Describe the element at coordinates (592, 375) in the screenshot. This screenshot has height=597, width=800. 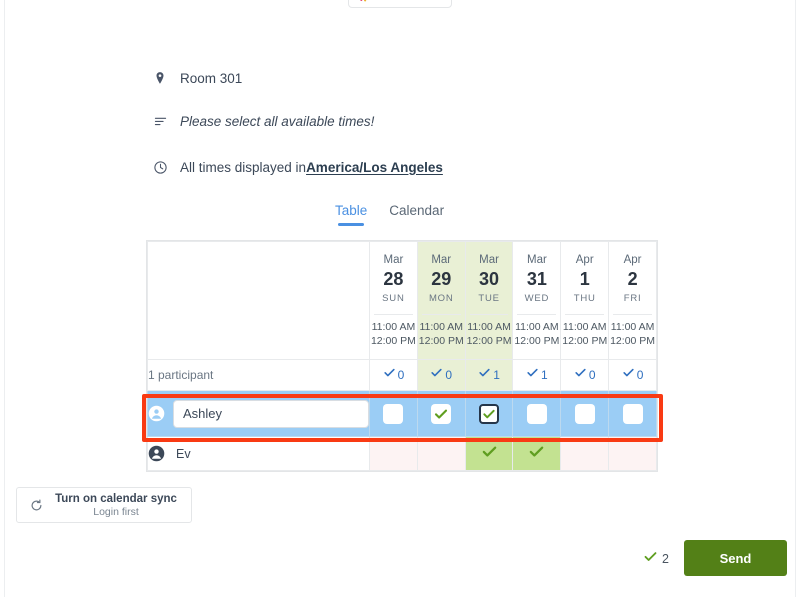
I see `participant-count-value-4: 0` at that location.